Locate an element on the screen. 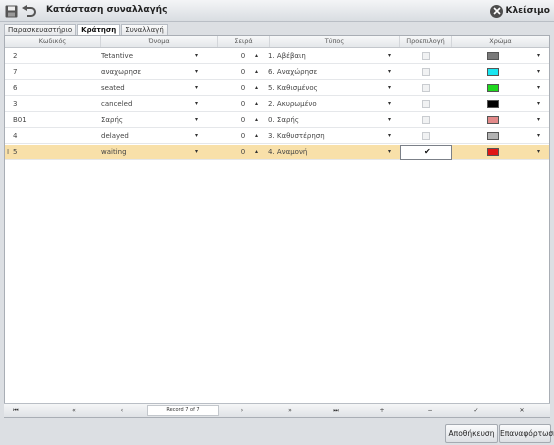  close-button: Κλείσιμο is located at coordinates (520, 11).